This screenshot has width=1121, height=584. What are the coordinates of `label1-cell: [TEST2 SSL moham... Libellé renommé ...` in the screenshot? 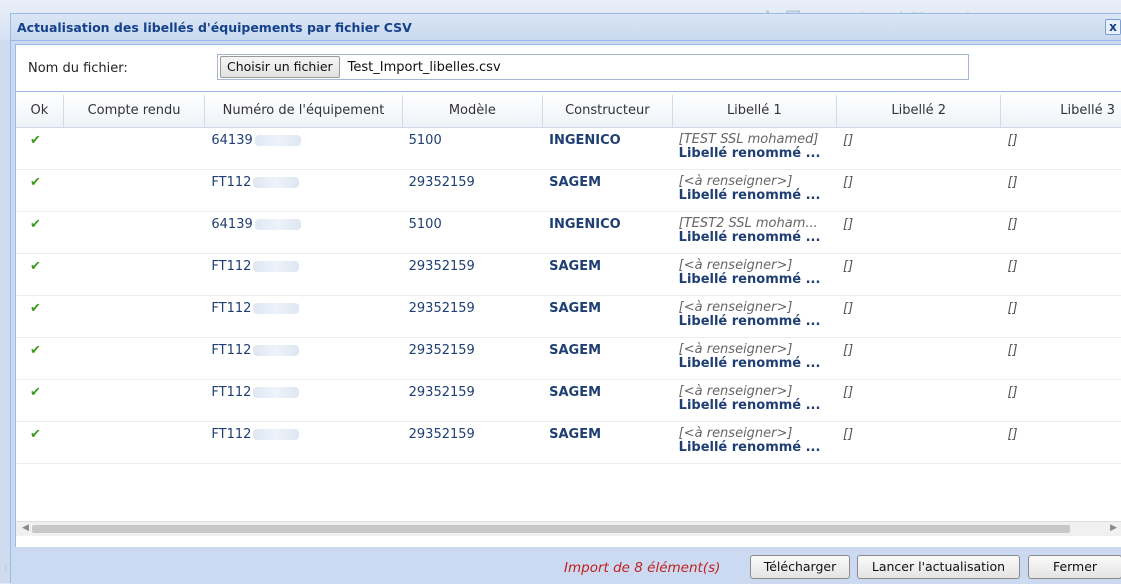 It's located at (755, 232).